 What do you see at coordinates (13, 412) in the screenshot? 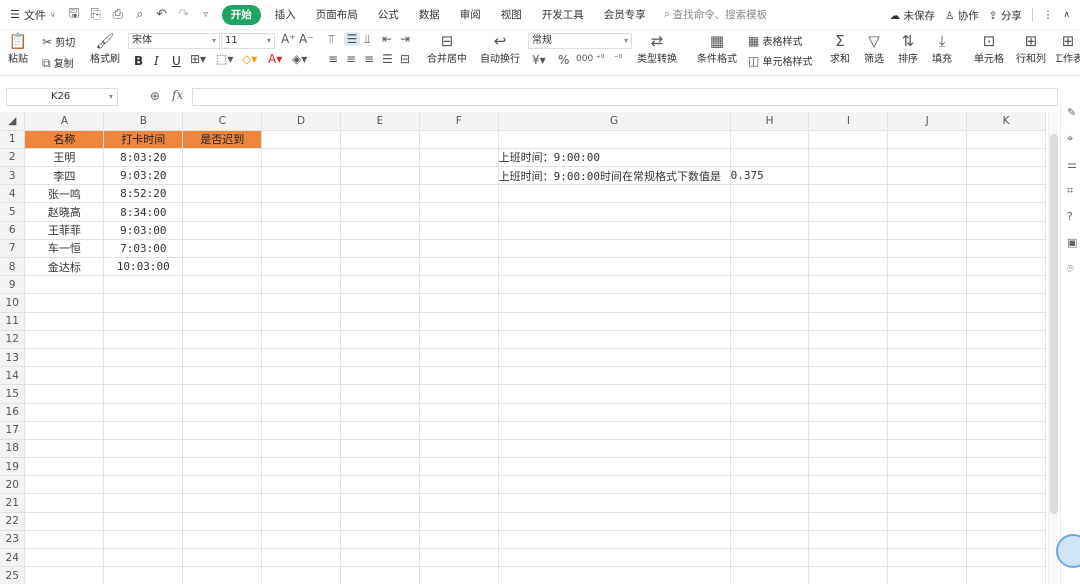
I see `row-header: 16` at bounding box center [13, 412].